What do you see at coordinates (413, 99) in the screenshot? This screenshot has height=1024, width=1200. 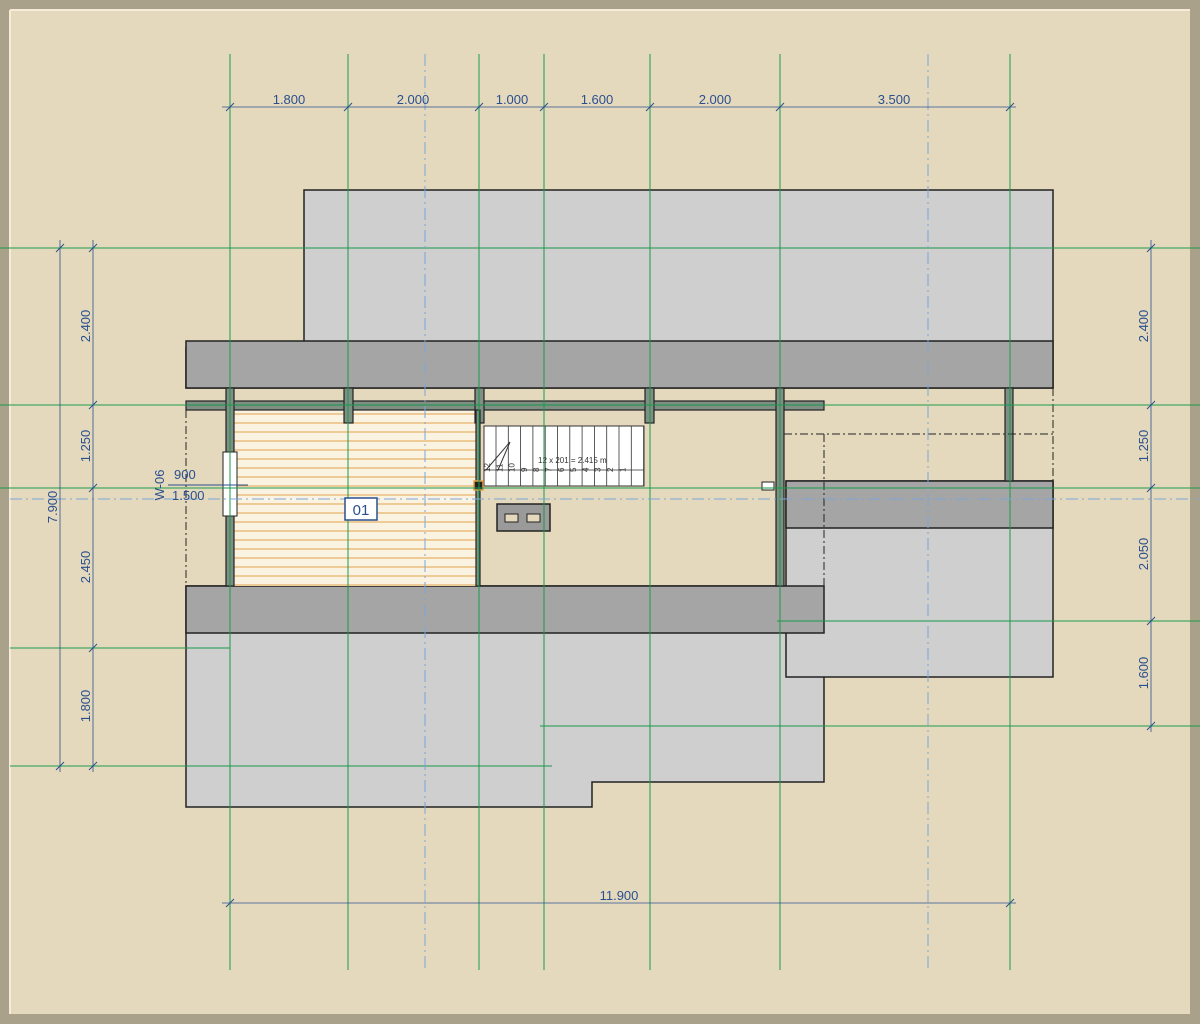 I see `dim-top-2: 2.000` at bounding box center [413, 99].